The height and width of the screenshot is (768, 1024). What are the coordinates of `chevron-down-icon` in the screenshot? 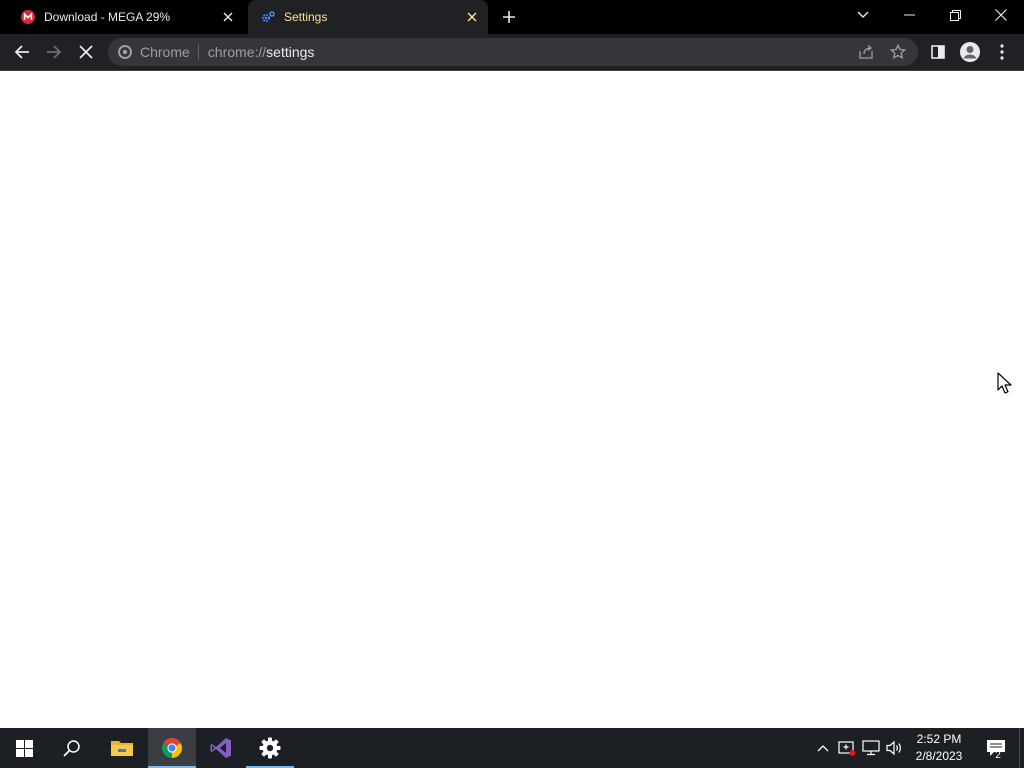 It's located at (863, 14).